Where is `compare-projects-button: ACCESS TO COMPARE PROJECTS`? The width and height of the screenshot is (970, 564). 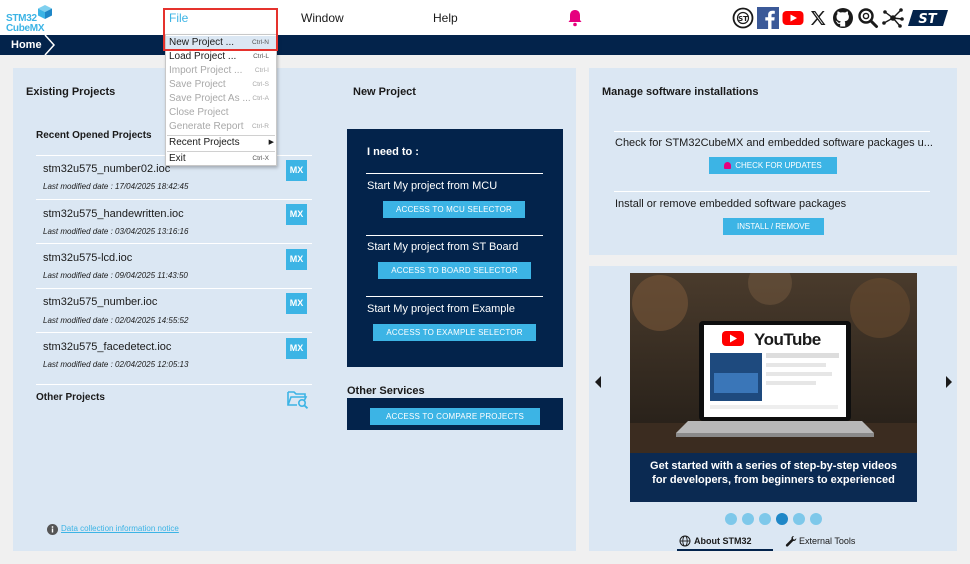
compare-projects-button: ACCESS TO COMPARE PROJECTS is located at coordinates (455, 416).